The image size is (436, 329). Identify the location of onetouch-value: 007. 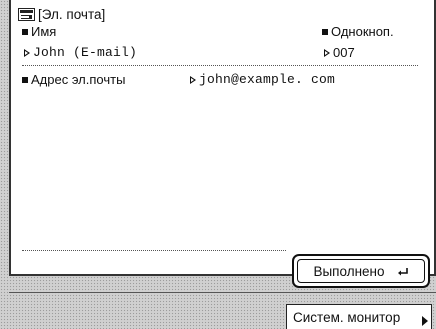
(339, 52).